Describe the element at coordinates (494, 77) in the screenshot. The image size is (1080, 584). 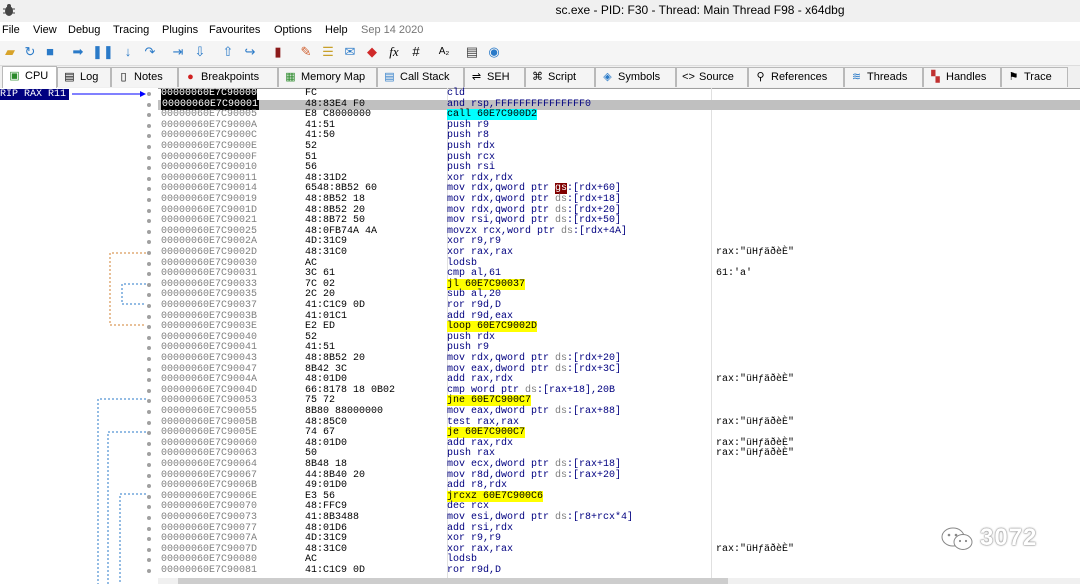
I see `tab-seh: ⇌ SEH` at that location.